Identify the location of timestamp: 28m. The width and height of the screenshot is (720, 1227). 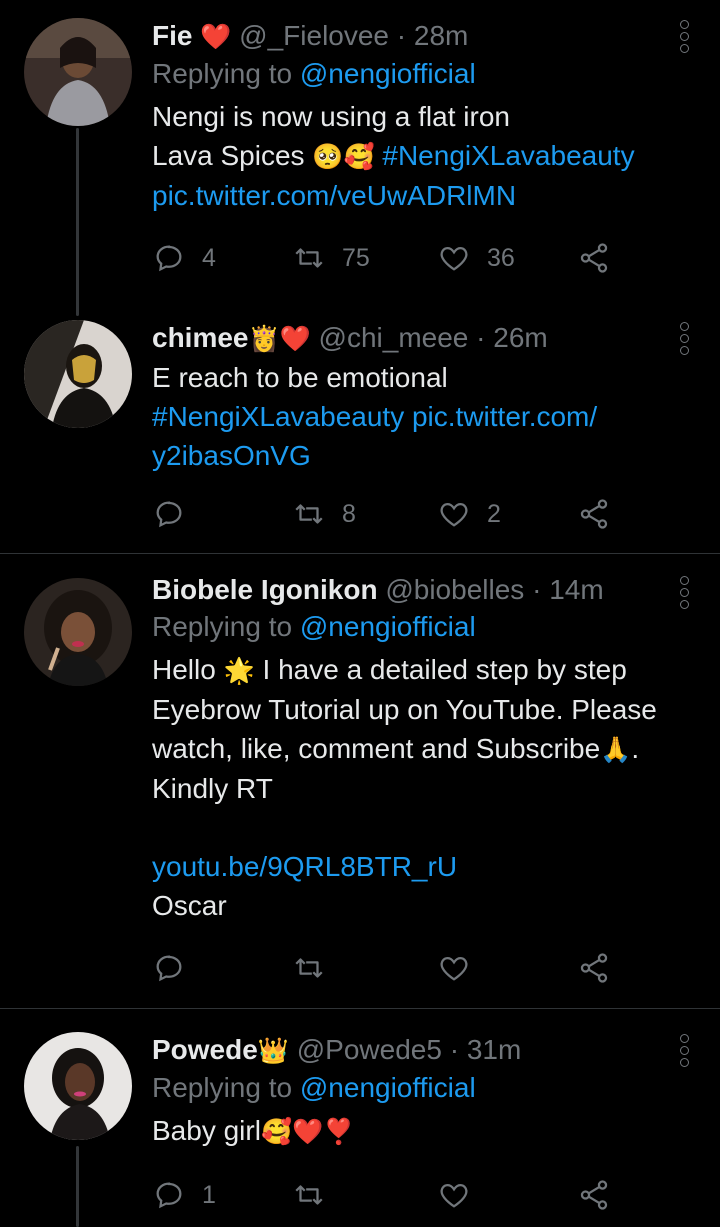
(441, 35).